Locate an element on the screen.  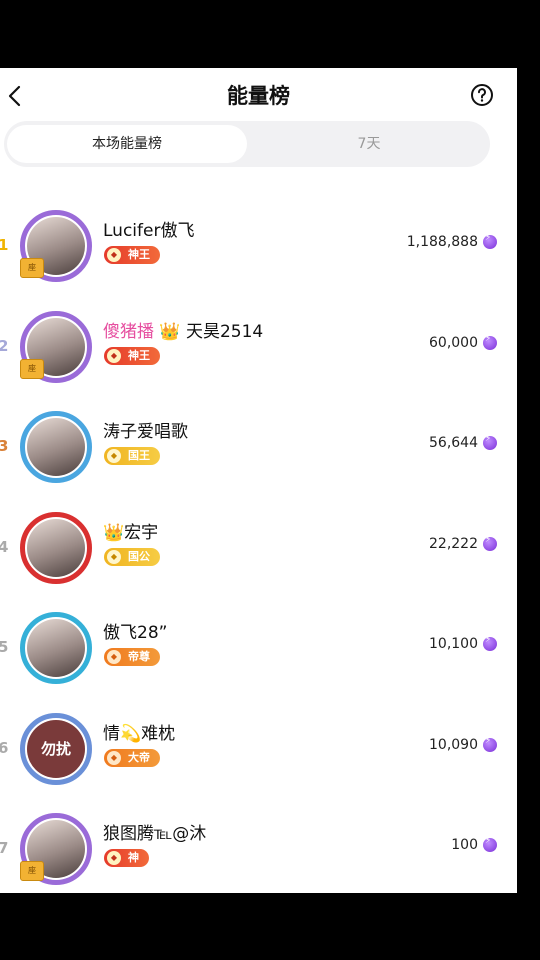
level-badge-label: 国王 is located at coordinates (139, 455).